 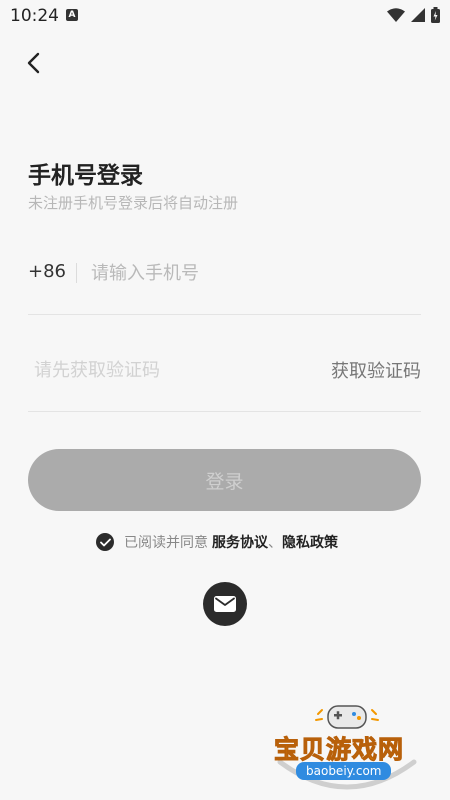 I want to click on back-button, so click(x=34, y=63).